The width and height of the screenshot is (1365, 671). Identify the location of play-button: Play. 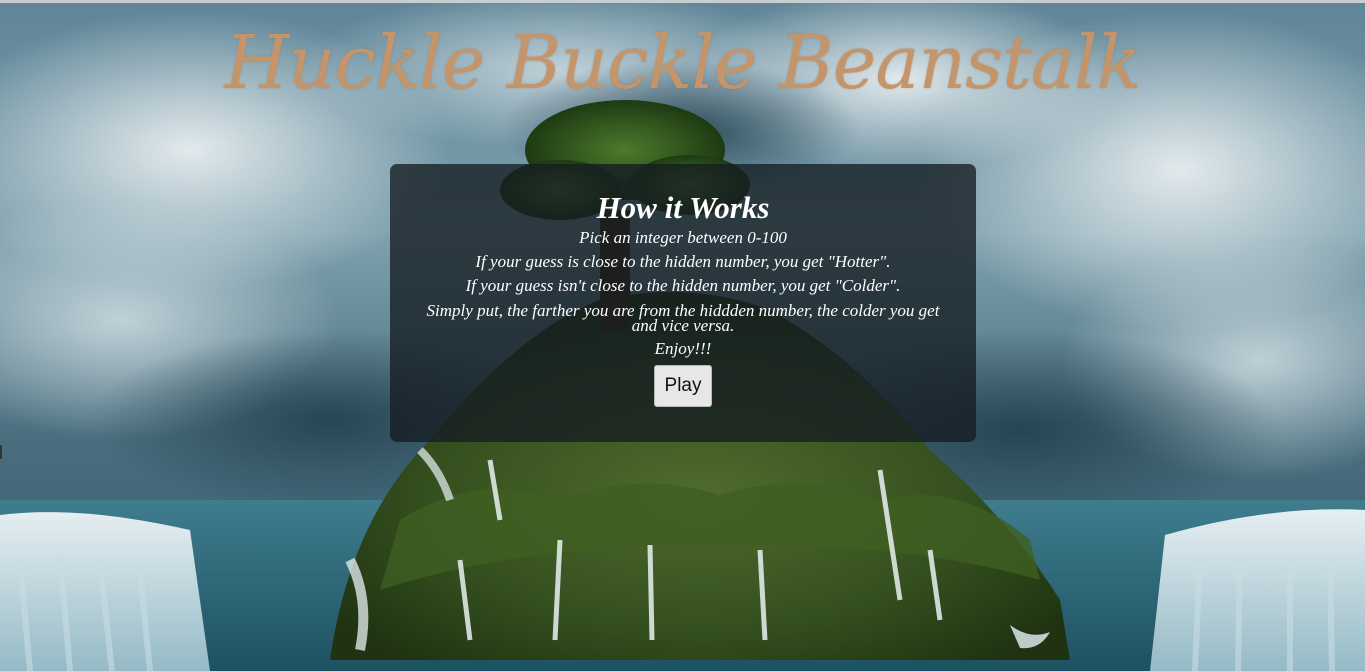
(683, 386).